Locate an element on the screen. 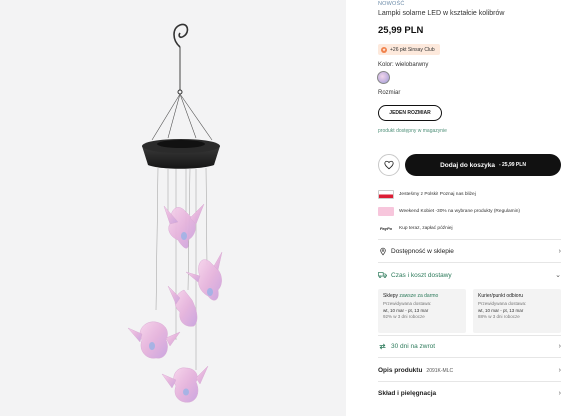 The height and width of the screenshot is (416, 582). product-price: 25,99 PLN is located at coordinates (401, 30).